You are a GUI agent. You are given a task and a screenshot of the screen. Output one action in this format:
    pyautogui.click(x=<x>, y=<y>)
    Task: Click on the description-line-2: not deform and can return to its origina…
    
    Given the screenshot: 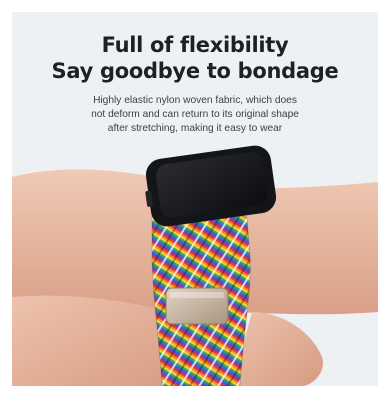 What is the action you would take?
    pyautogui.click(x=195, y=114)
    